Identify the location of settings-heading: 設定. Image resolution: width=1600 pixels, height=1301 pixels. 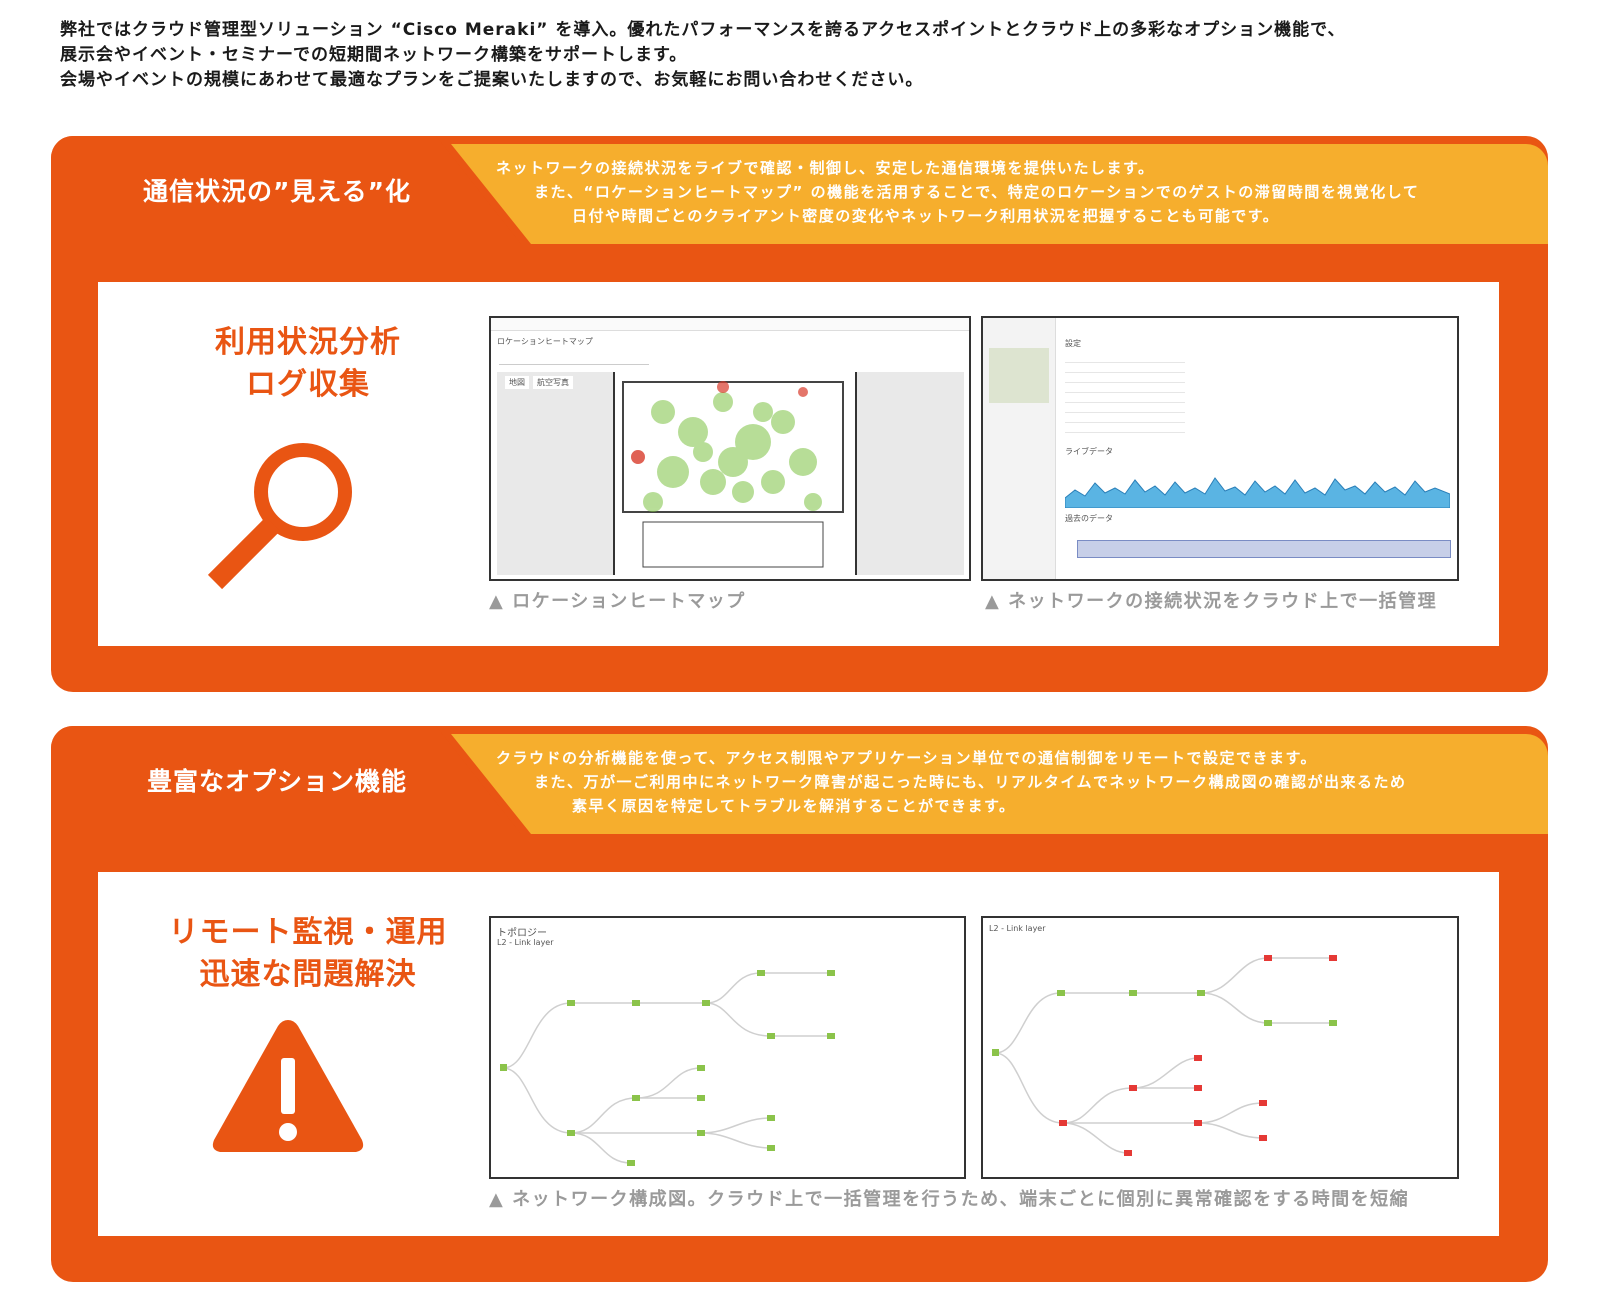
(1073, 343).